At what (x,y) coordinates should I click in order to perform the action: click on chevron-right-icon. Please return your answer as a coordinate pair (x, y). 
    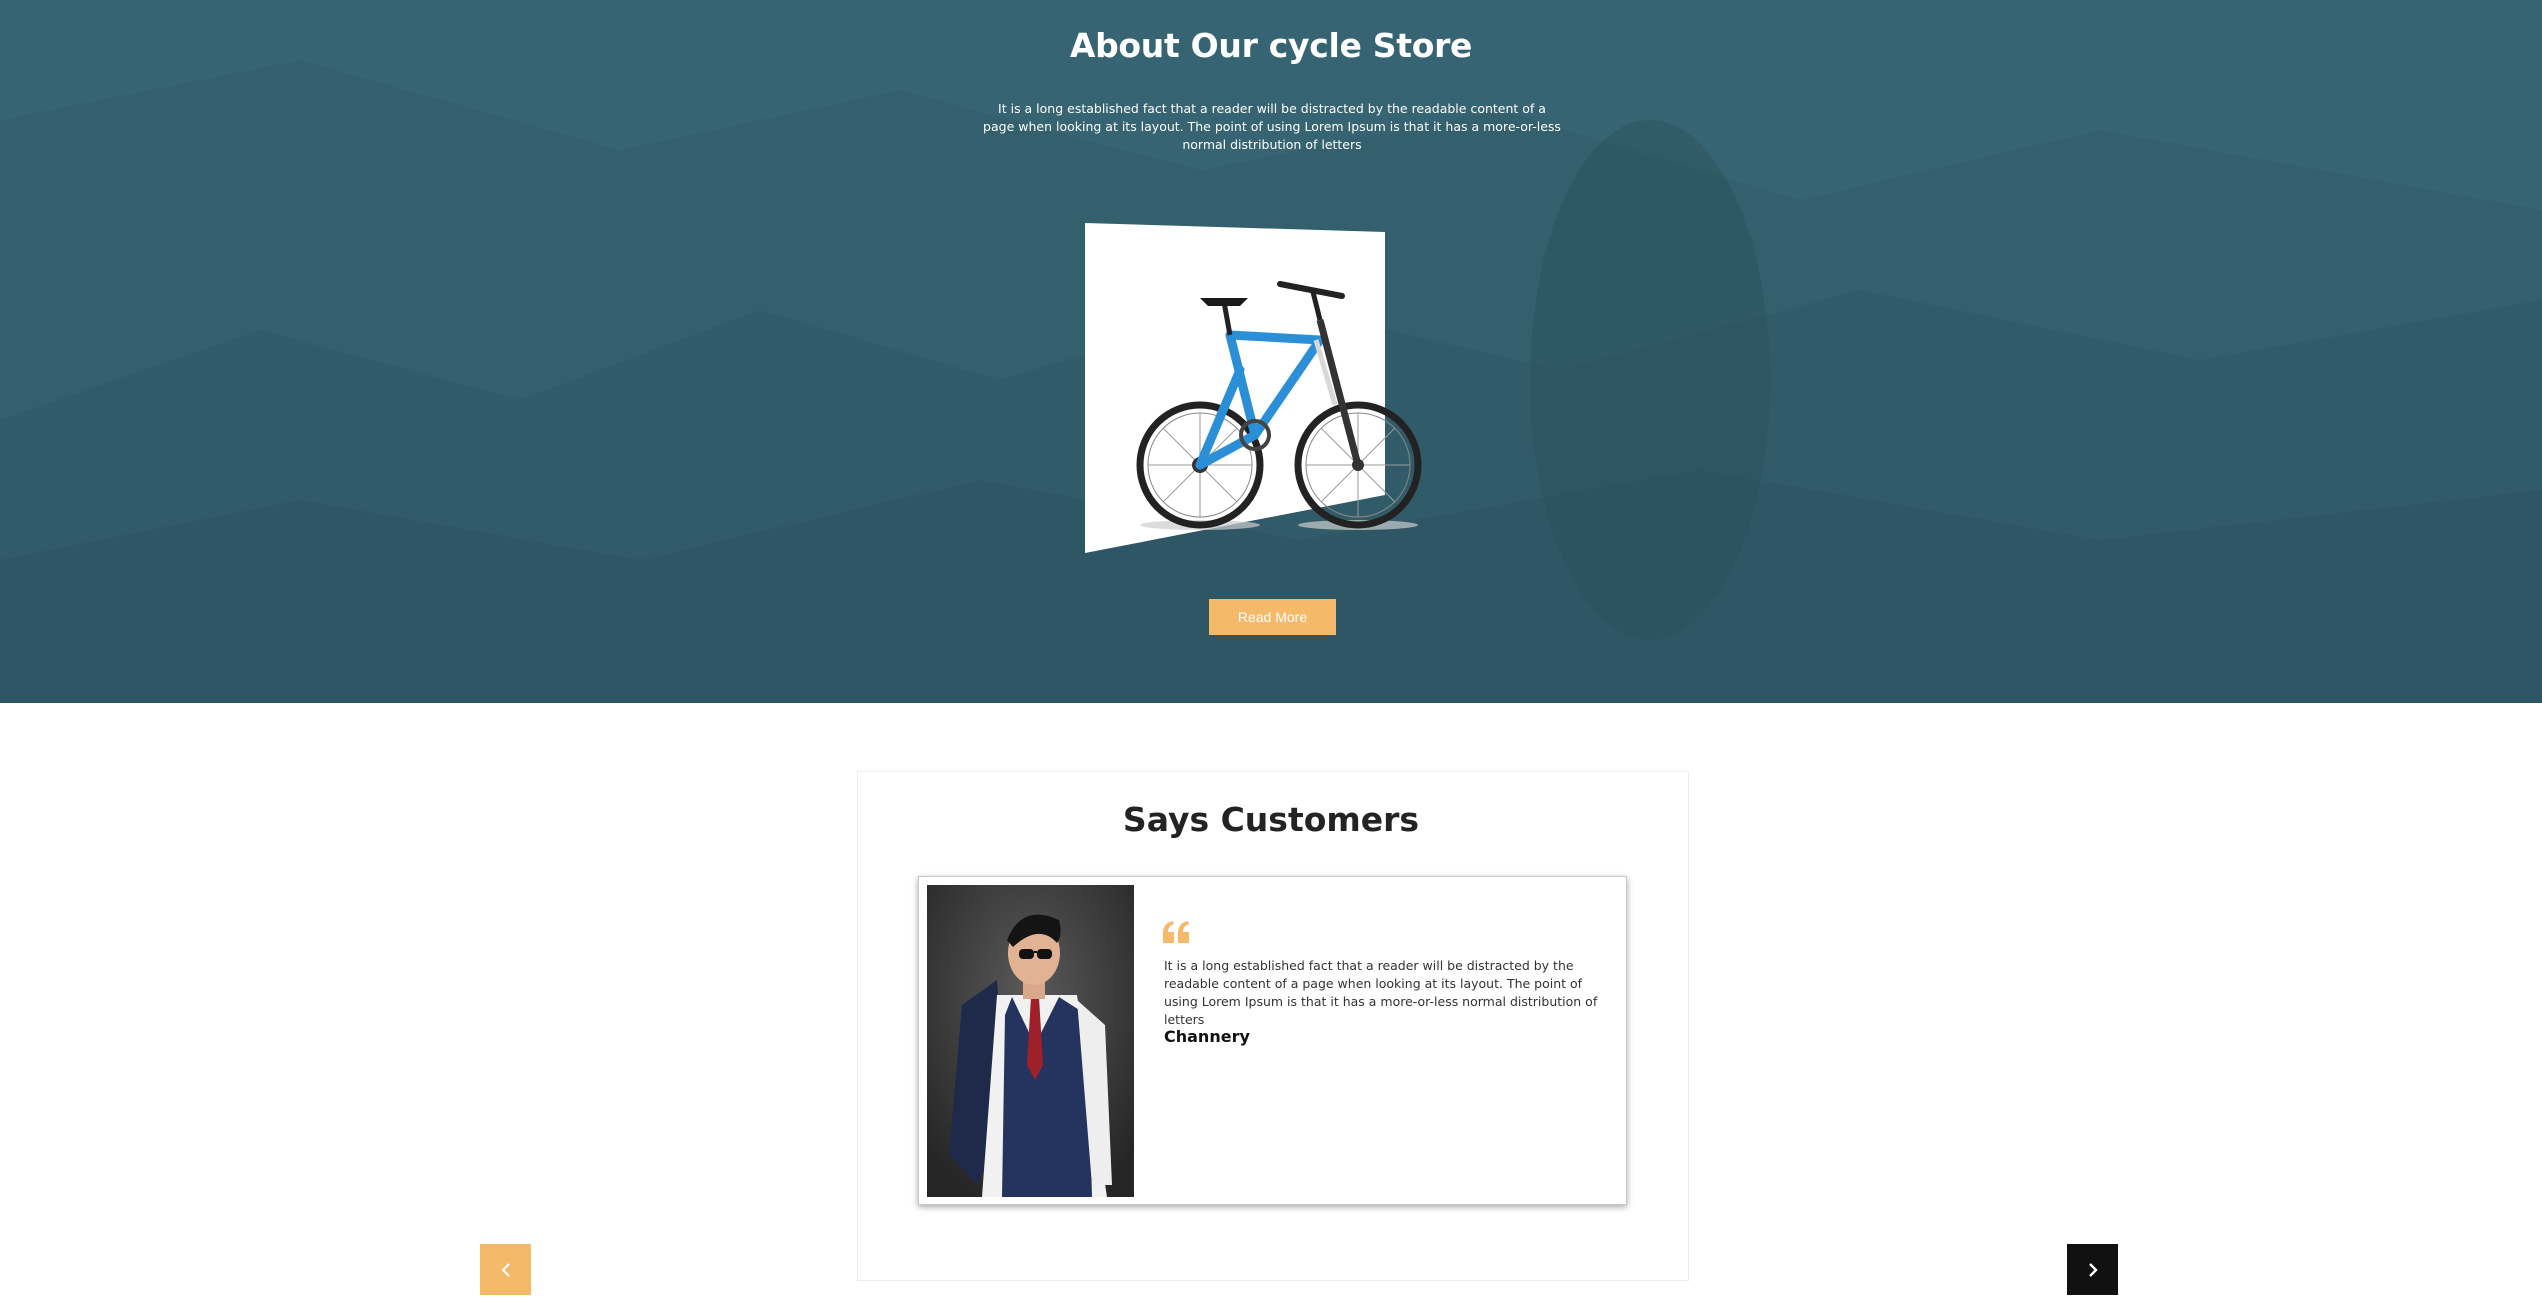
    Looking at the image, I should click on (2093, 1269).